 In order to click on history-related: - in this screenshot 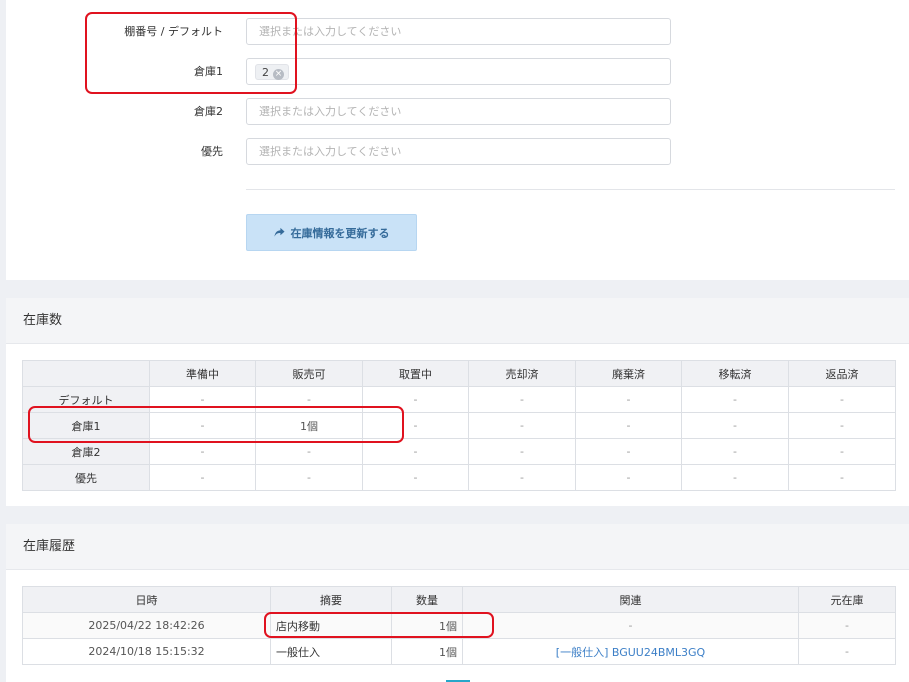, I will do `click(630, 625)`.